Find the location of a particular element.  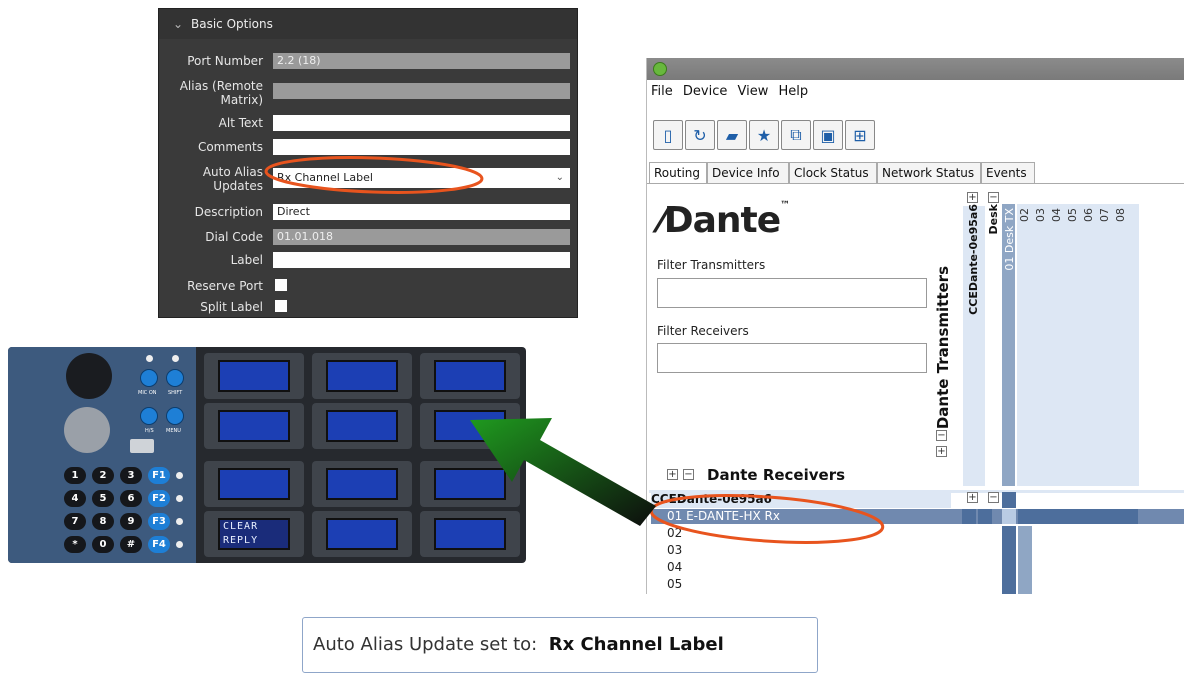

filter-transmitters-input is located at coordinates (792, 293).